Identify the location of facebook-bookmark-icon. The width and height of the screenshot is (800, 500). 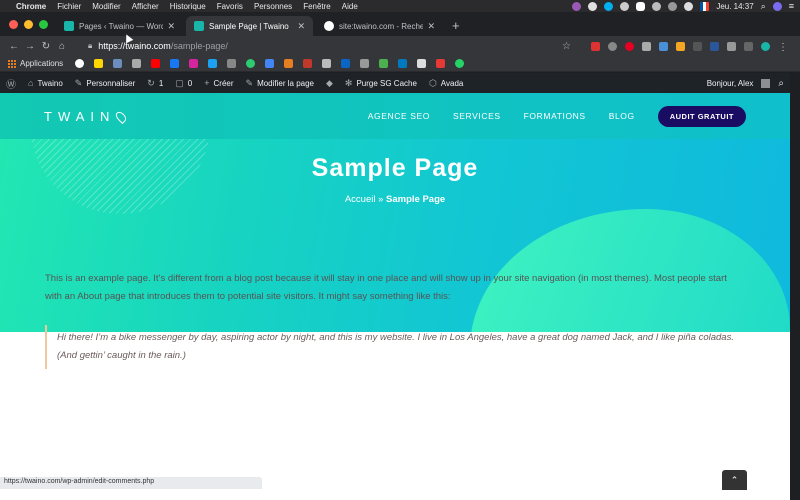
(175, 63).